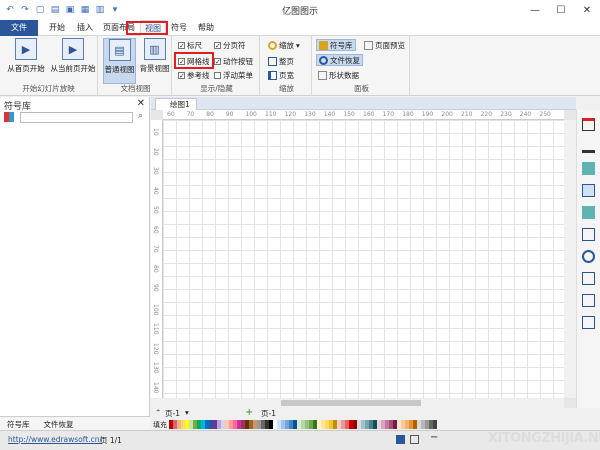 The image size is (600, 450). Describe the element at coordinates (190, 114) in the screenshot. I see `ruler-tick-label: 70` at that location.